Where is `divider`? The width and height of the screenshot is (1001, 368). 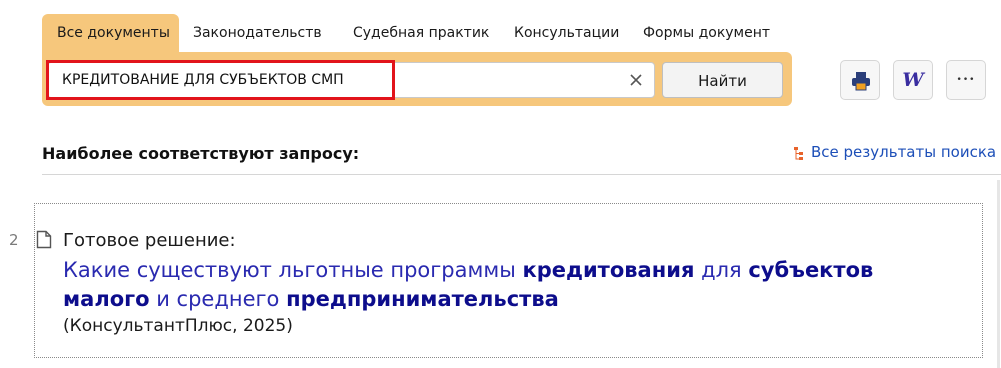
divider is located at coordinates (521, 174).